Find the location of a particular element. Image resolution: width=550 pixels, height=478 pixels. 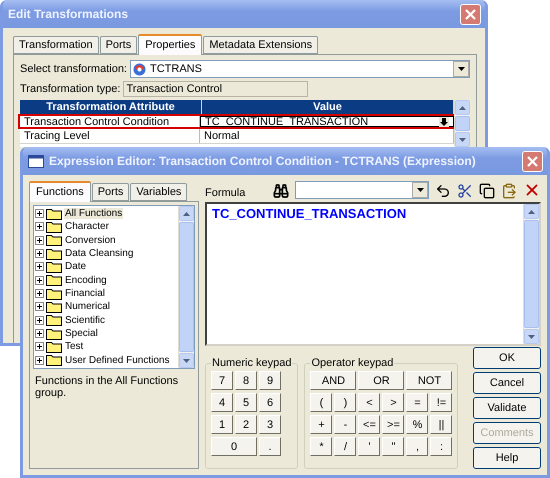

keypad-key: 2 is located at coordinates (246, 424).